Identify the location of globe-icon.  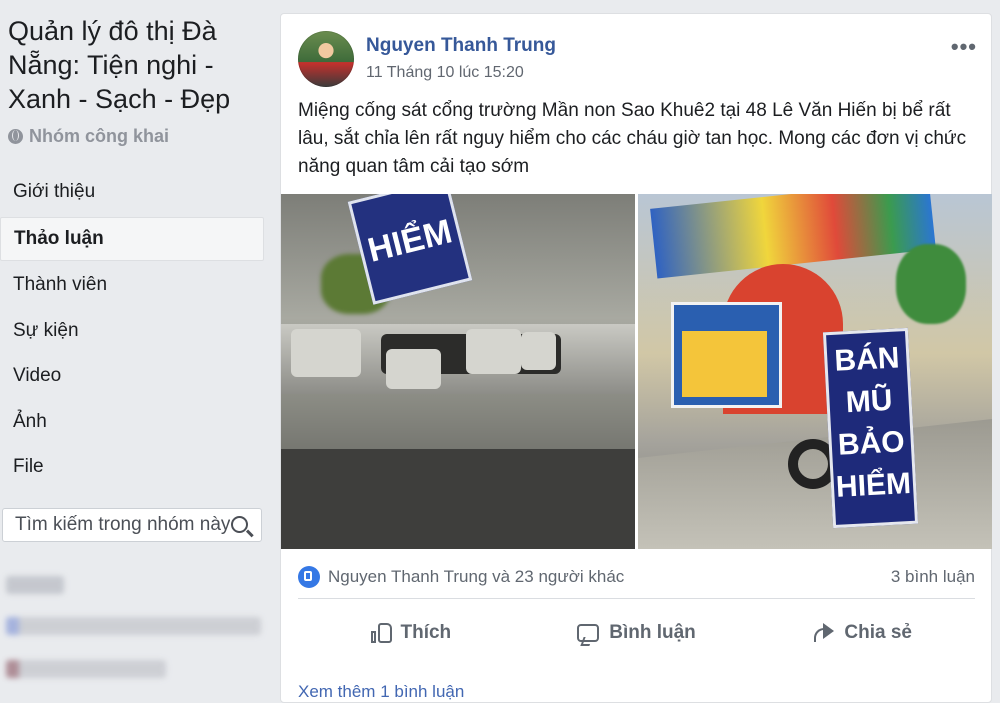
(15, 136).